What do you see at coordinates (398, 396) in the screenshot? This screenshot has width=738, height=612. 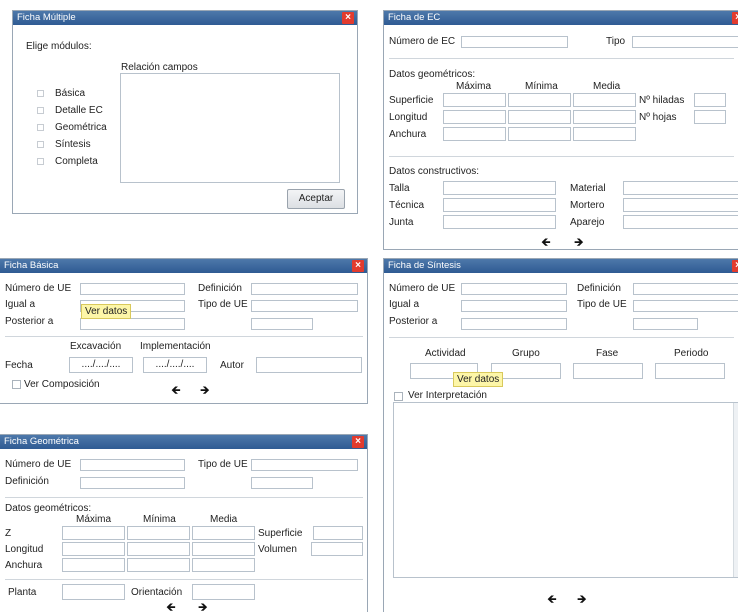 I see `view-interpretation-checkbox` at bounding box center [398, 396].